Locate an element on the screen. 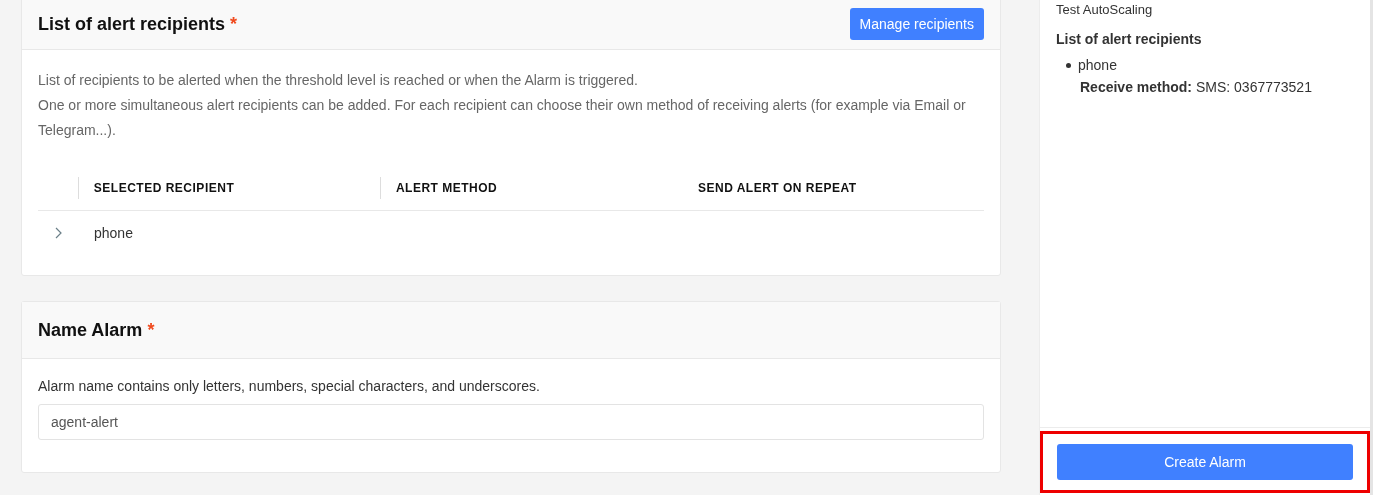  alarm-name-text: Test AutoScaling is located at coordinates (1105, 9).